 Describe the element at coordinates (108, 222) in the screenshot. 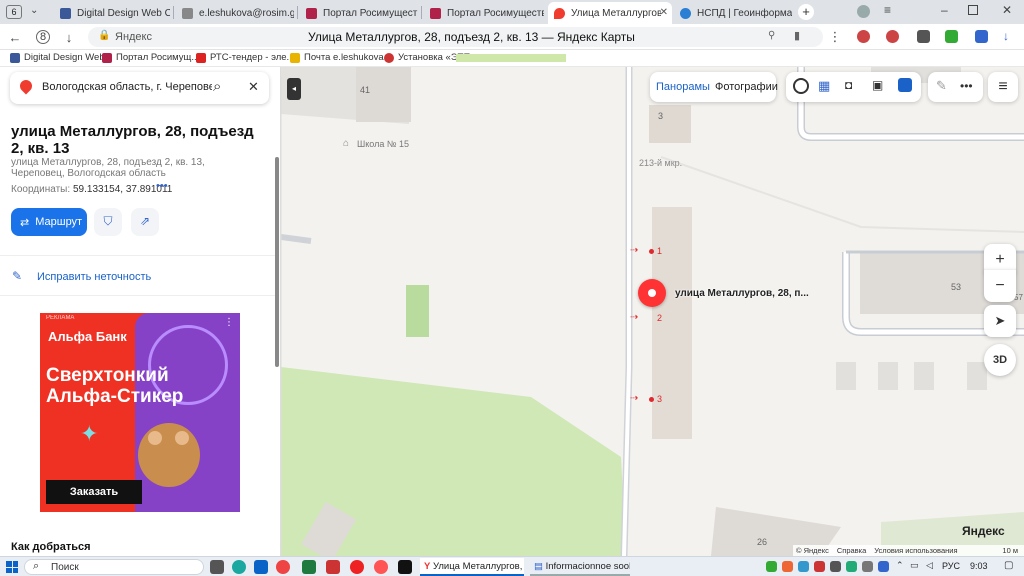

I see `save-bookmark-button: ⛉` at that location.